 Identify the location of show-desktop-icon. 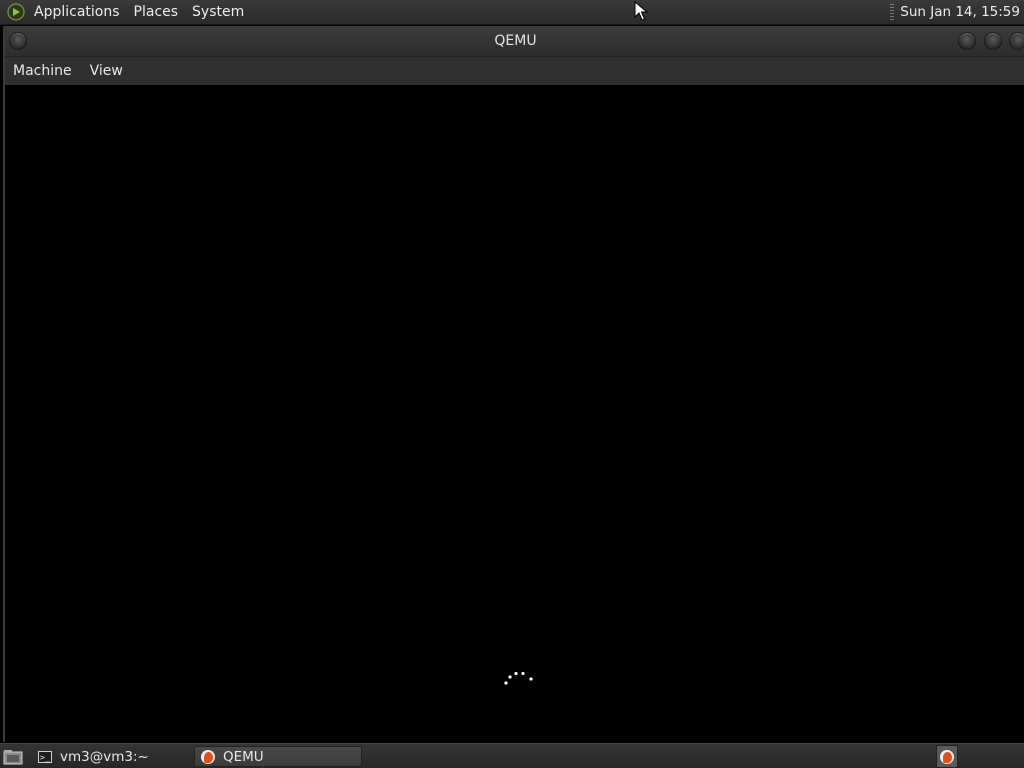
(13, 757).